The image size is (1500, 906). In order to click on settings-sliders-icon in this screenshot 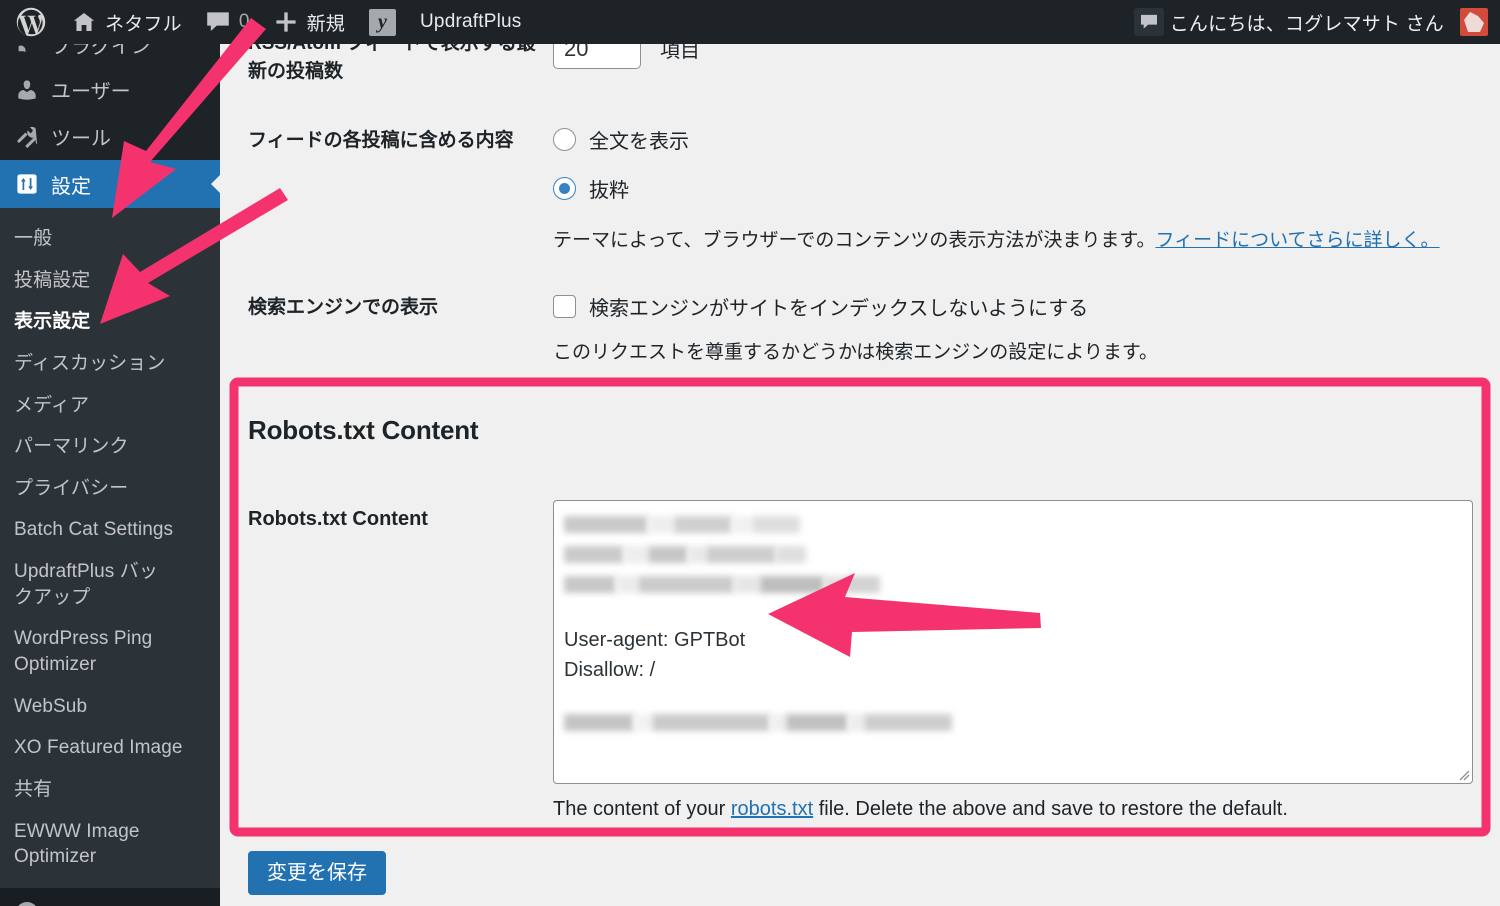, I will do `click(27, 184)`.